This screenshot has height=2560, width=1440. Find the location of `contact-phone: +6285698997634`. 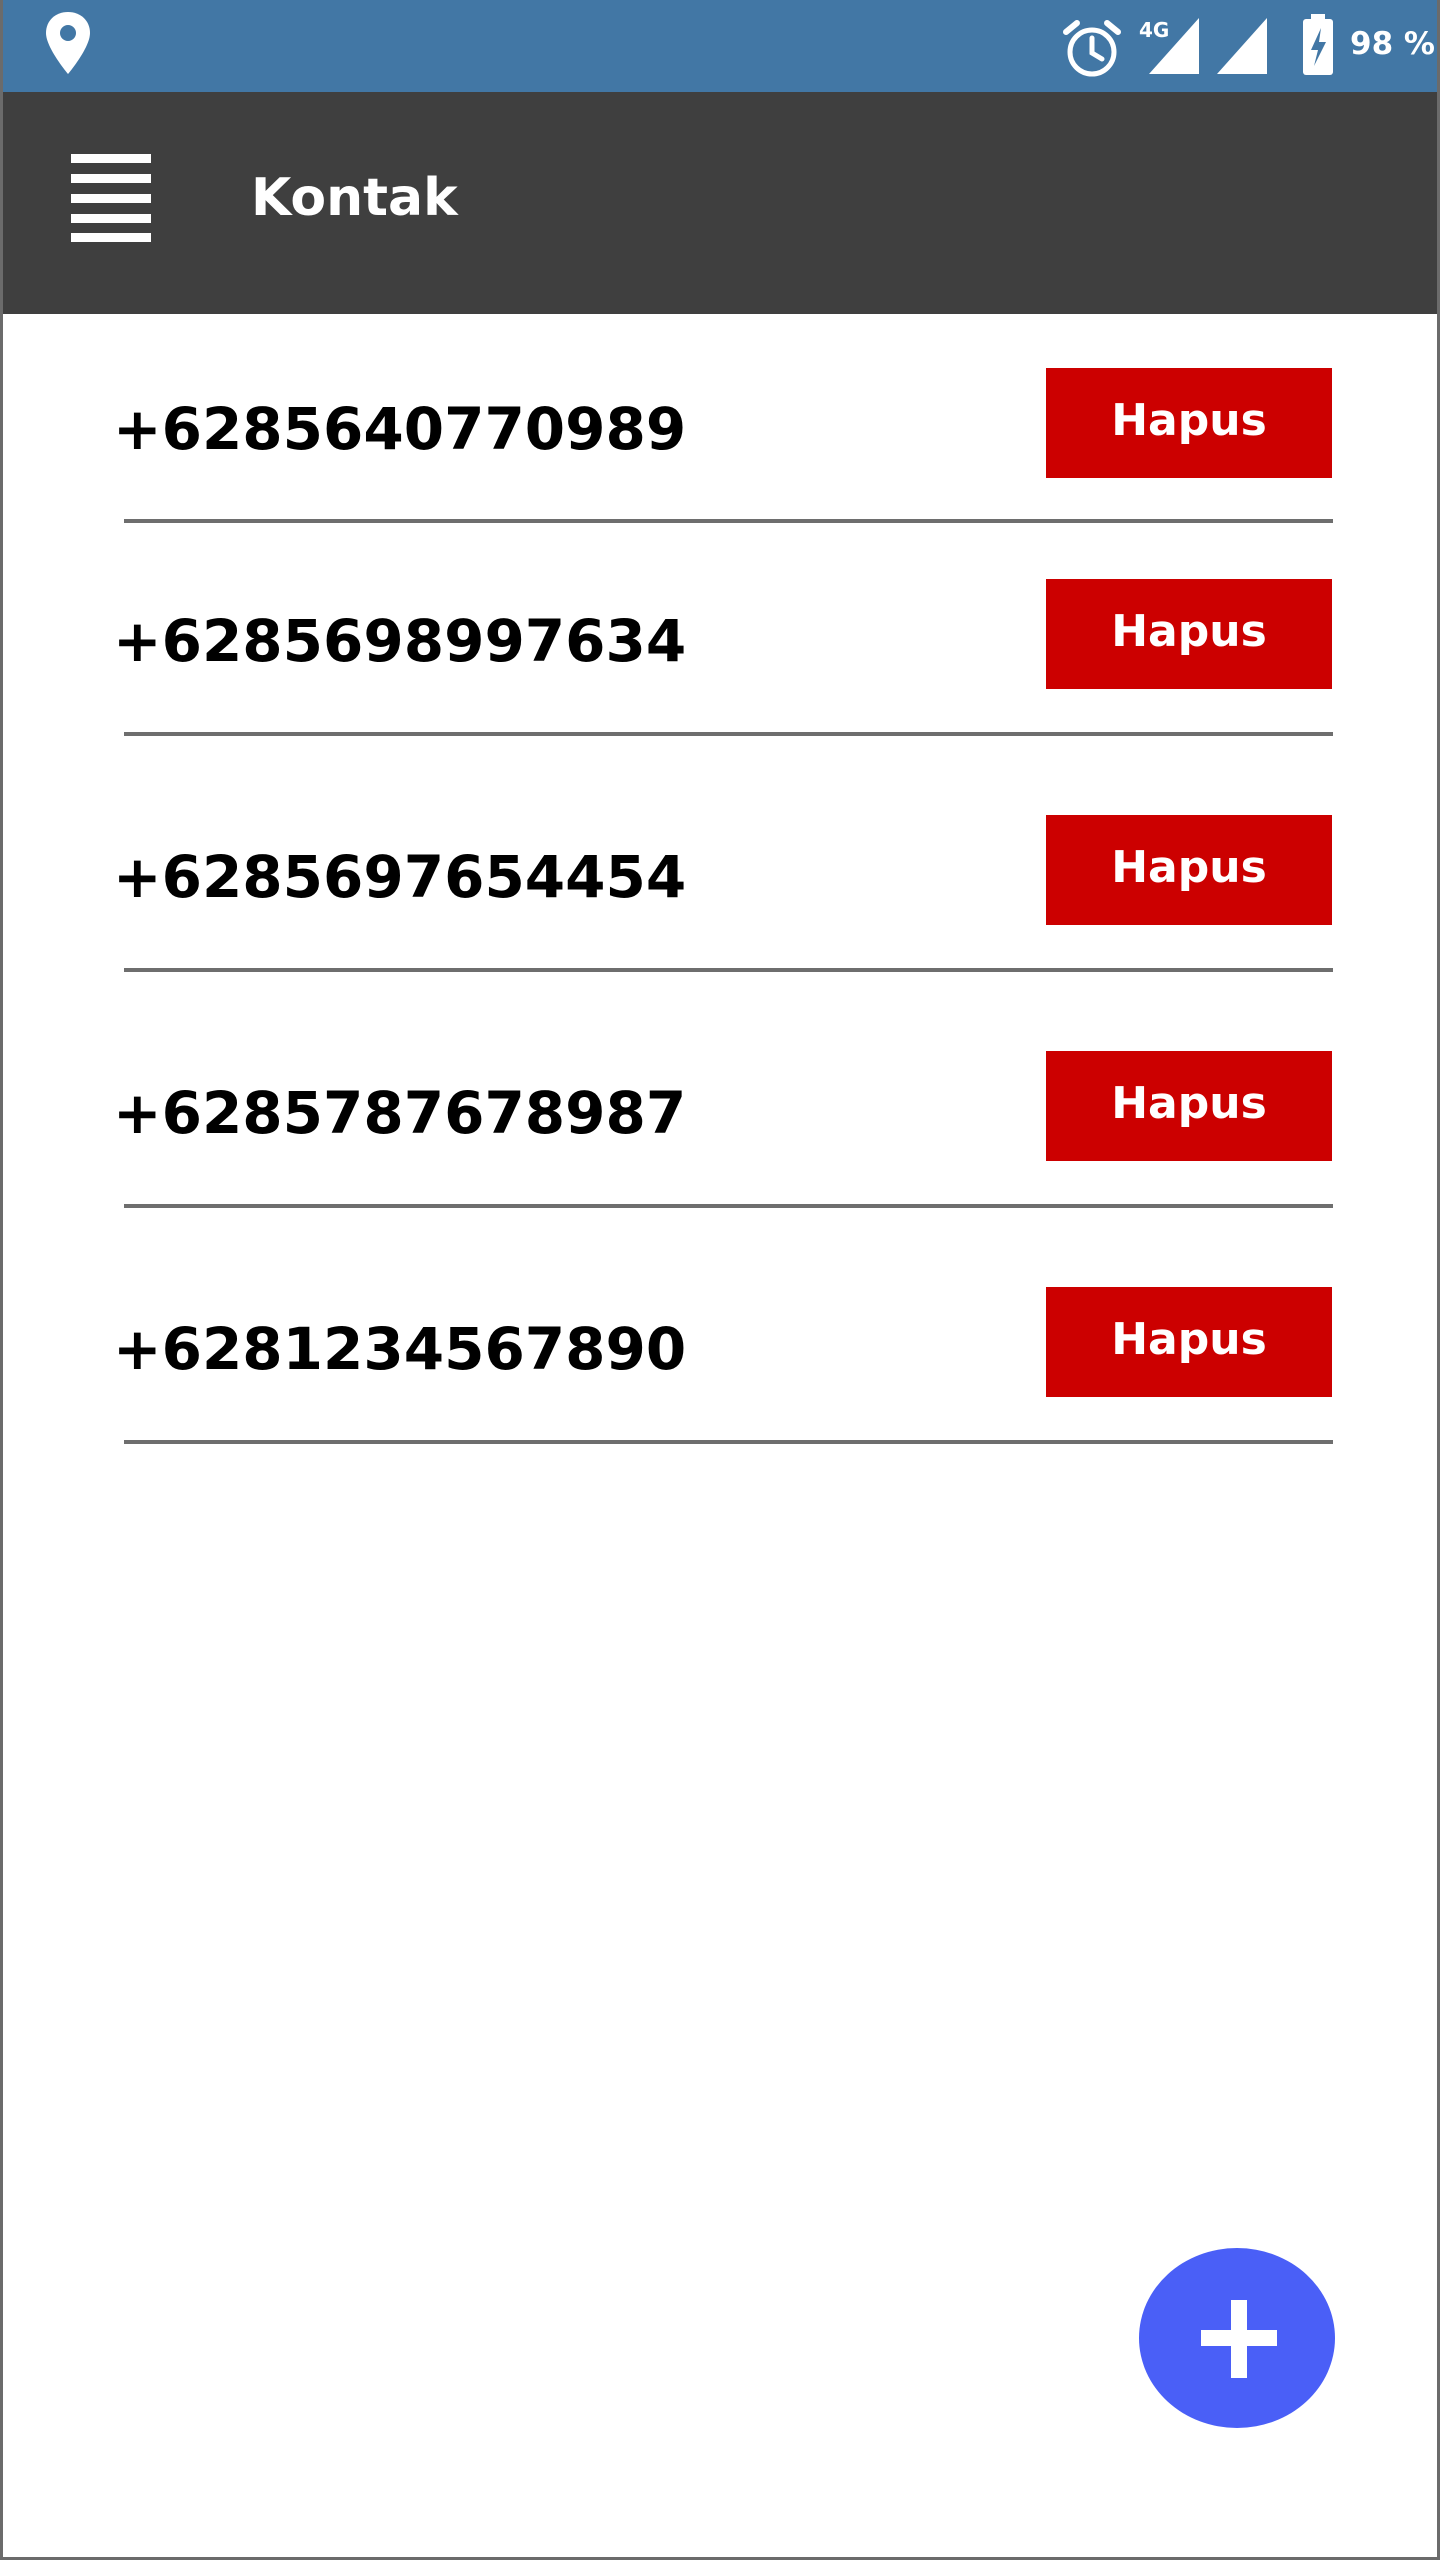

contact-phone: +6285698997634 is located at coordinates (400, 641).